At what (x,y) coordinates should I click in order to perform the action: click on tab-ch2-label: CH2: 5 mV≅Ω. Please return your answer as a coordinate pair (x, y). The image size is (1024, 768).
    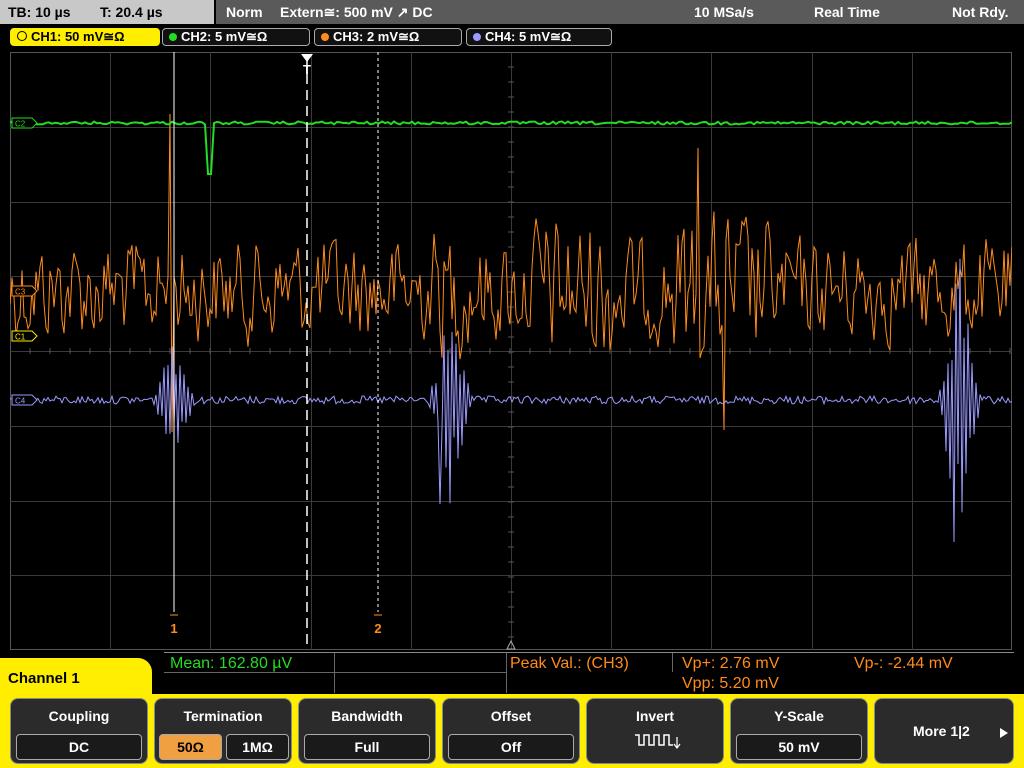
    Looking at the image, I should click on (224, 36).